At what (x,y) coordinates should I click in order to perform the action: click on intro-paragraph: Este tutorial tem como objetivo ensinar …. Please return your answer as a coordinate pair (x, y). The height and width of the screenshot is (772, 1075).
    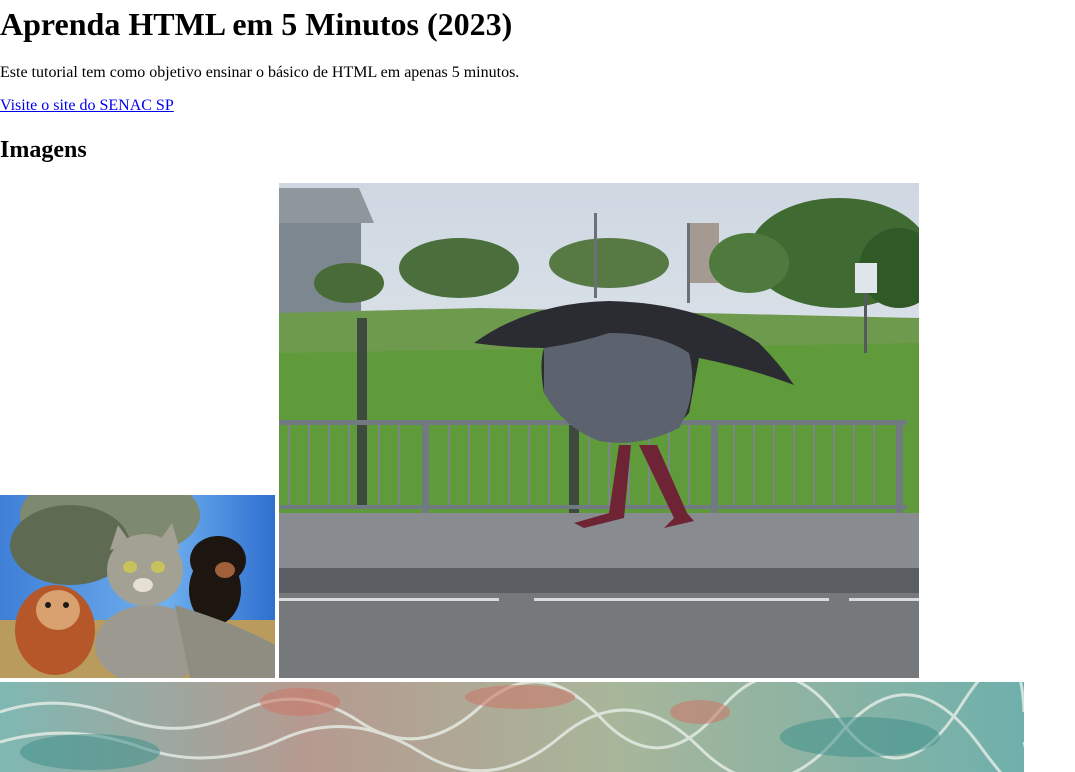
    Looking at the image, I should click on (260, 72).